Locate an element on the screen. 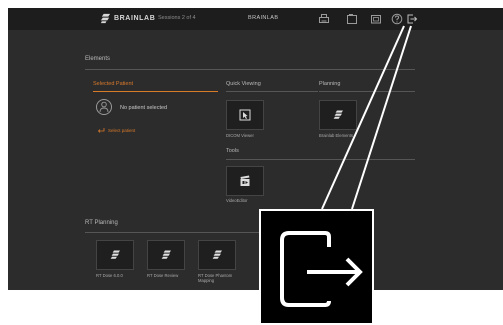 This screenshot has width=503, height=325. planning-header: Planning is located at coordinates (330, 84).